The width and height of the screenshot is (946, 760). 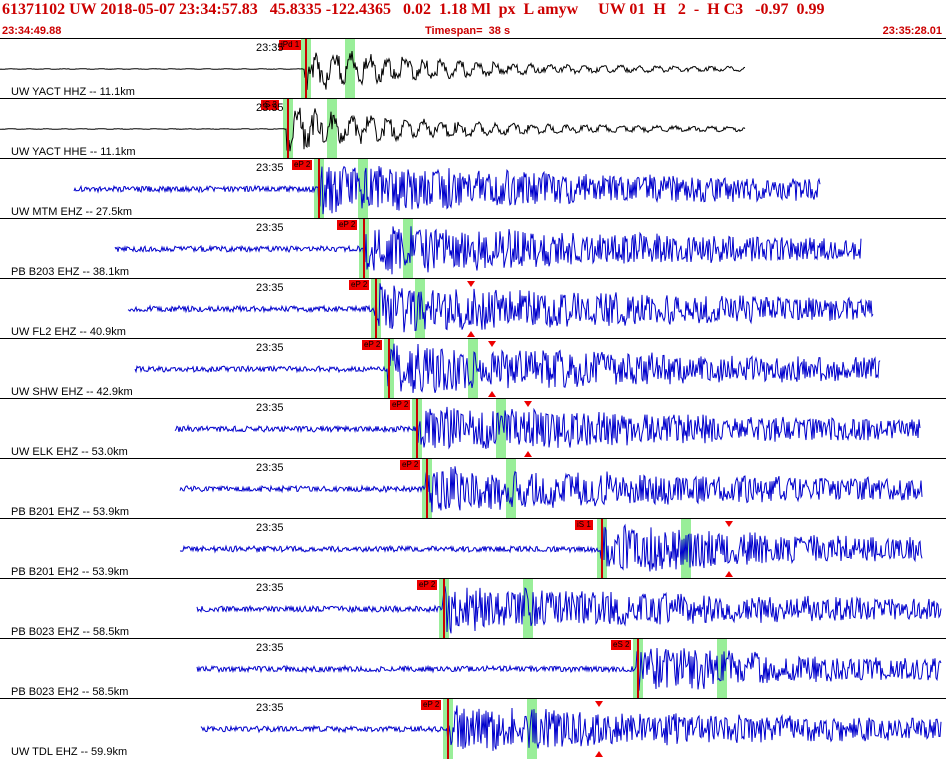 I want to click on trace-panel-b201-ehz: eP 2 23:35 PB B201 EHZ -- 53.9km, so click(x=473, y=488).